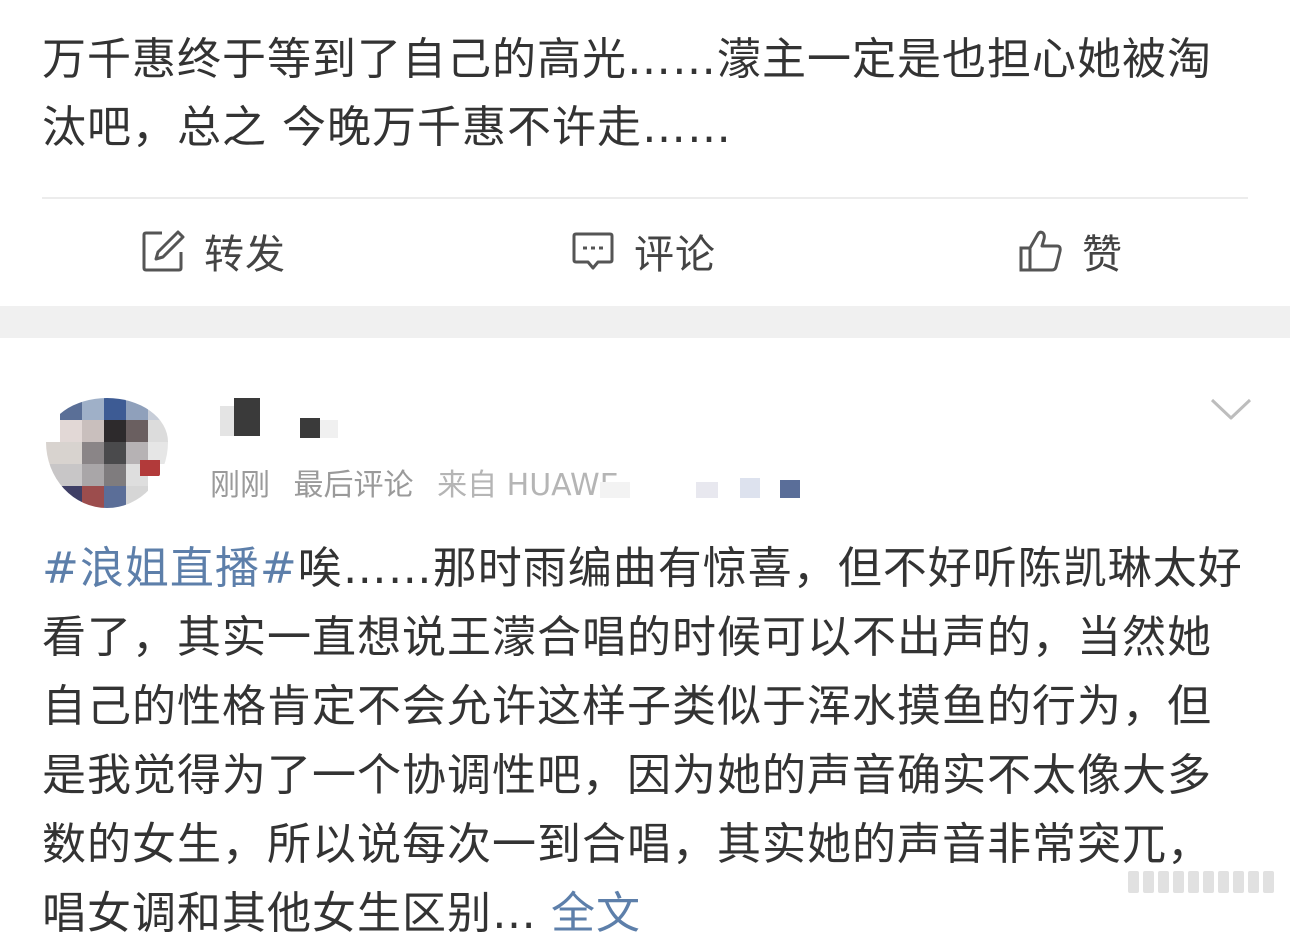 This screenshot has height=939, width=1290. What do you see at coordinates (645, 322) in the screenshot?
I see `section-separator` at bounding box center [645, 322].